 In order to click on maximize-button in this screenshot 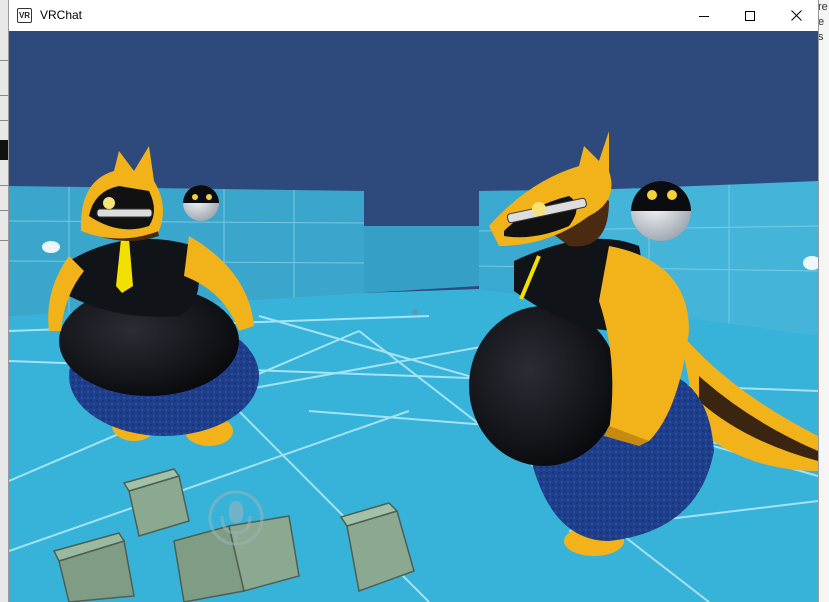, I will do `click(750, 15)`.